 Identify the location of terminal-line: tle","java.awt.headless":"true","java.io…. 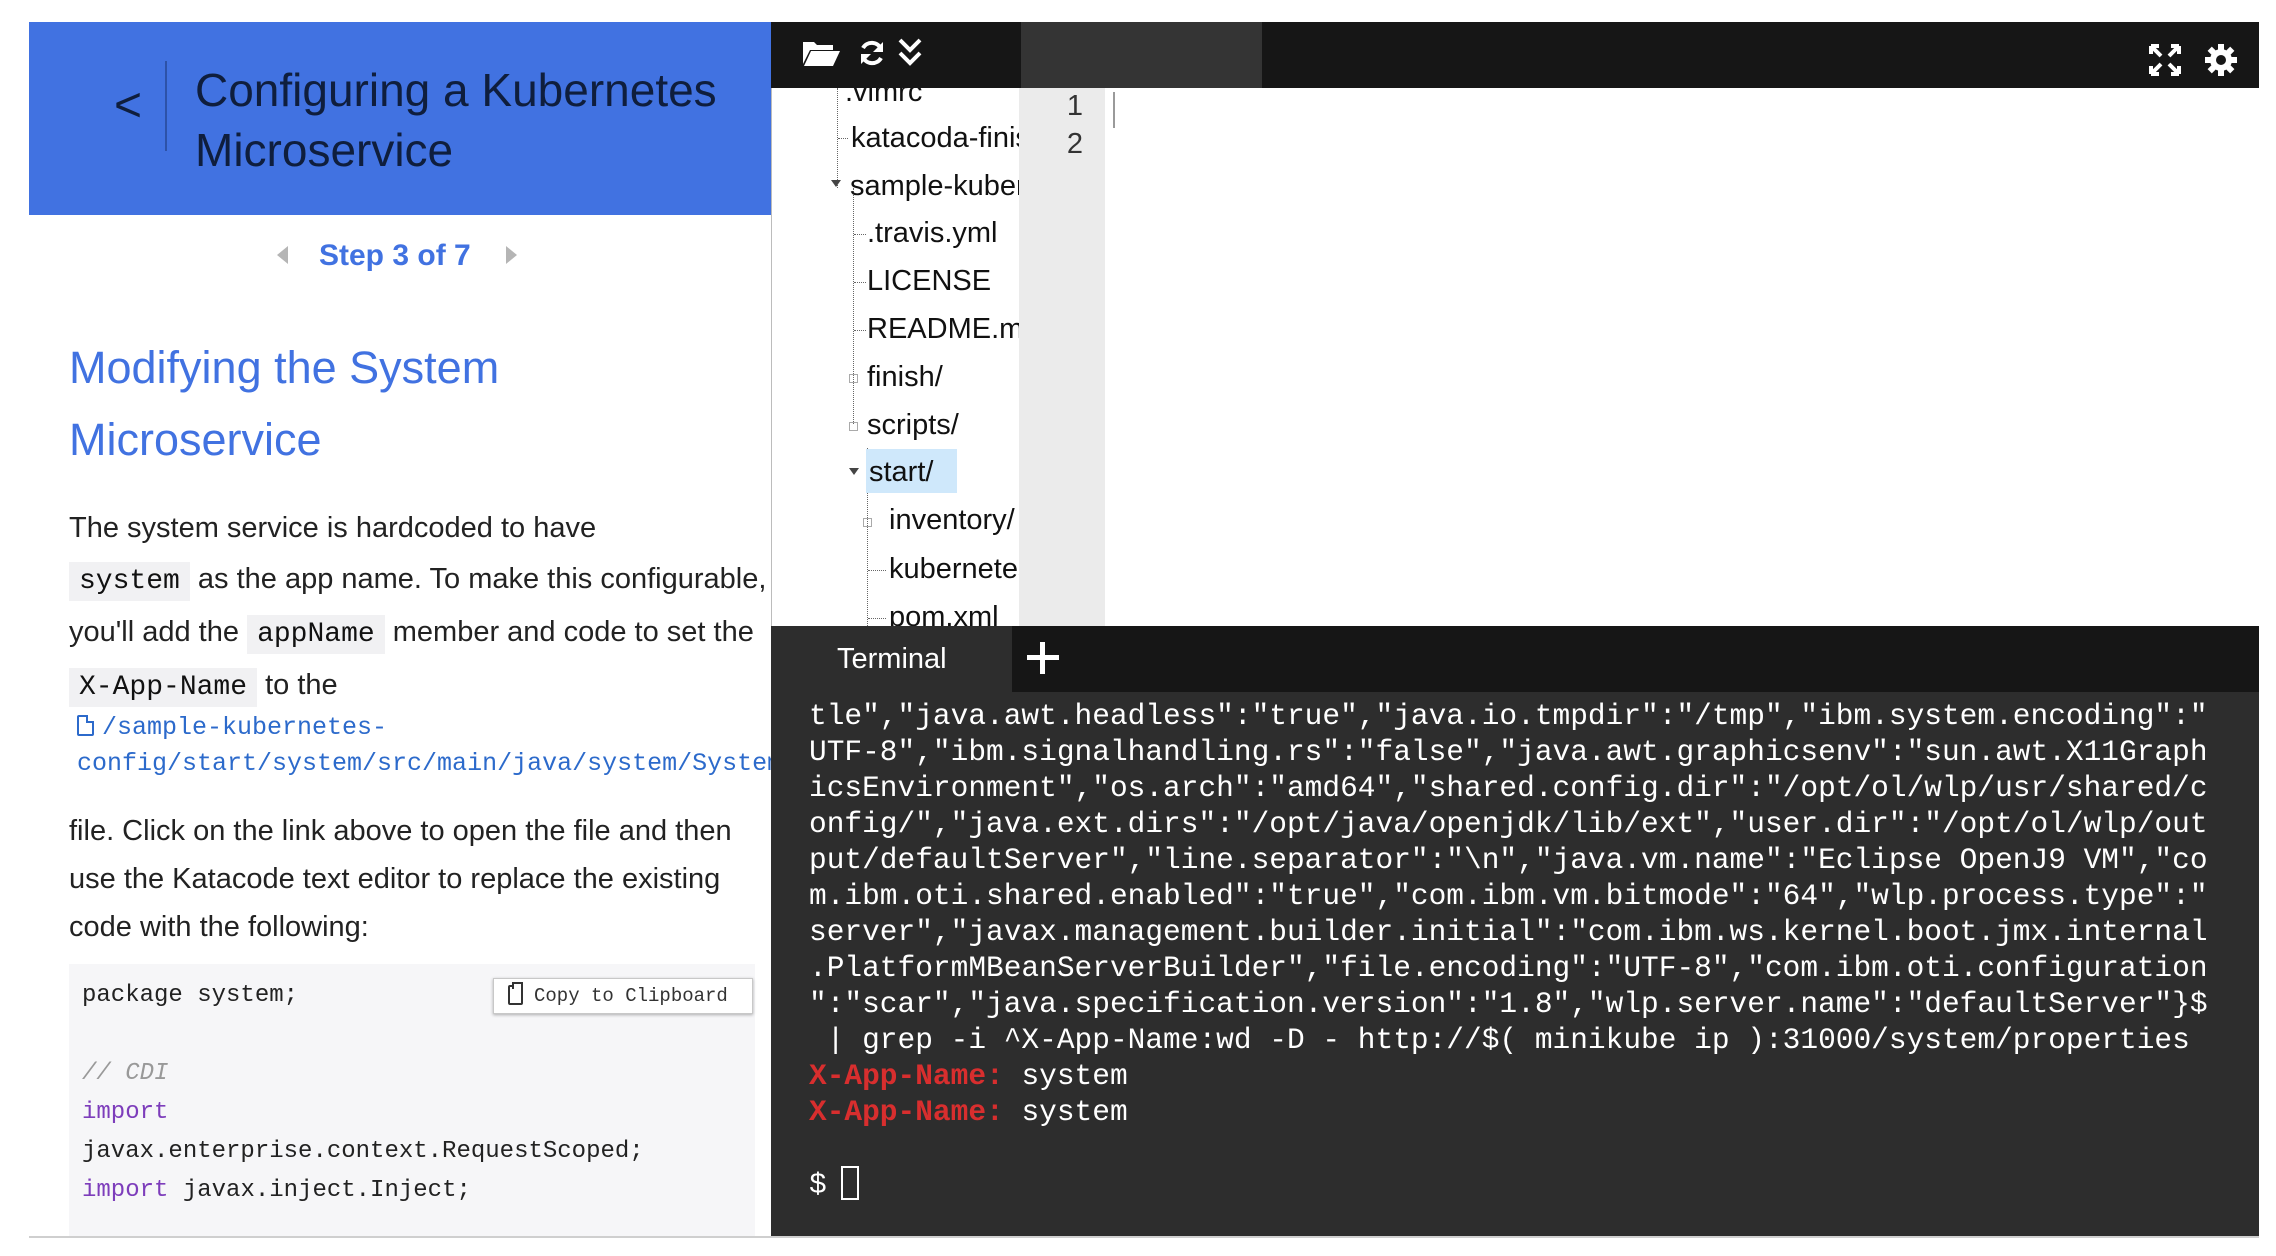
(1508, 716).